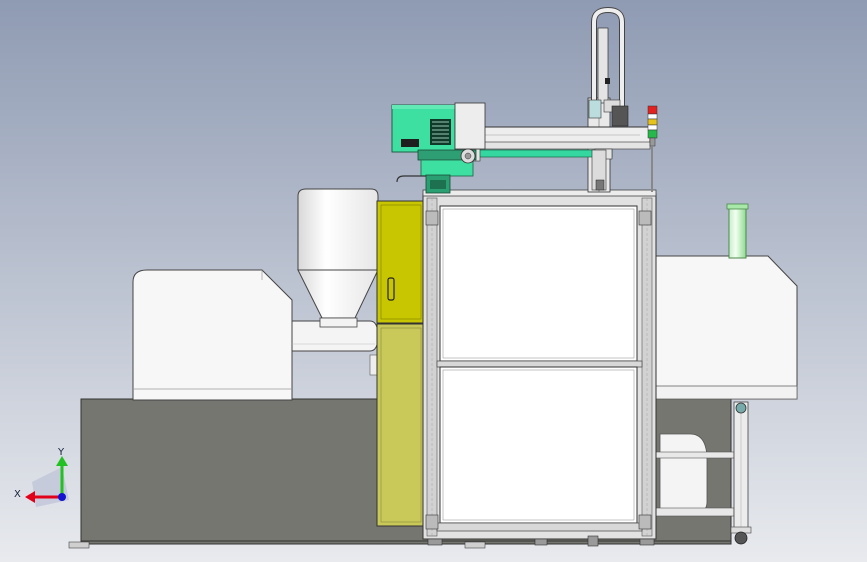 This screenshot has height=562, width=867. Describe the element at coordinates (440, 132) in the screenshot. I see `vent-grille` at that location.